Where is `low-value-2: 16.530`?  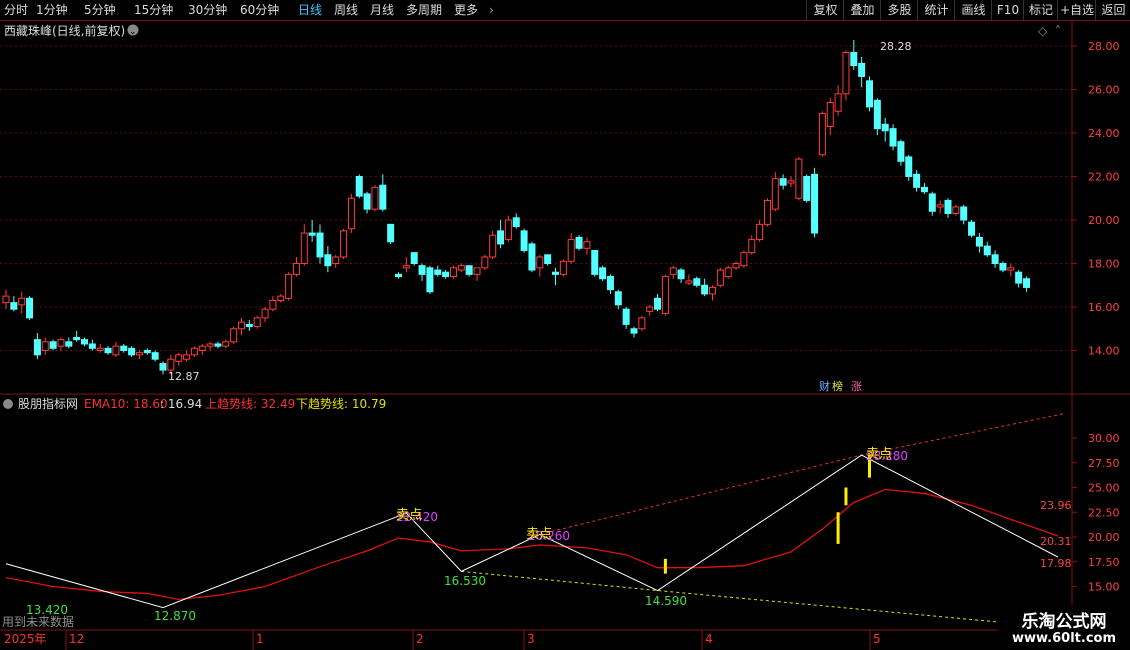 low-value-2: 16.530 is located at coordinates (465, 581).